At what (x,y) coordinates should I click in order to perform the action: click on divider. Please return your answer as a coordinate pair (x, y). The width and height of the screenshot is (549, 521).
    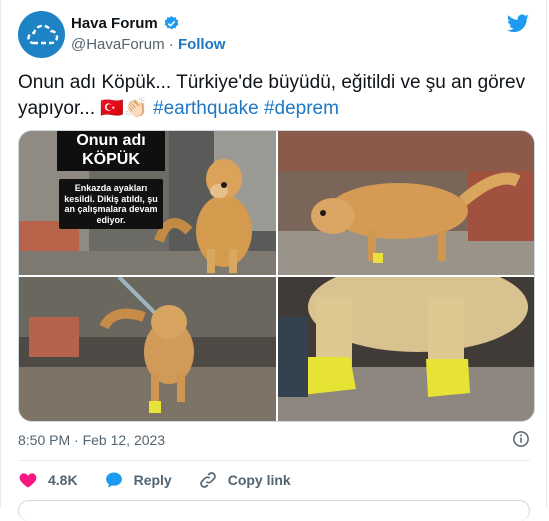
    Looking at the image, I should click on (274, 460).